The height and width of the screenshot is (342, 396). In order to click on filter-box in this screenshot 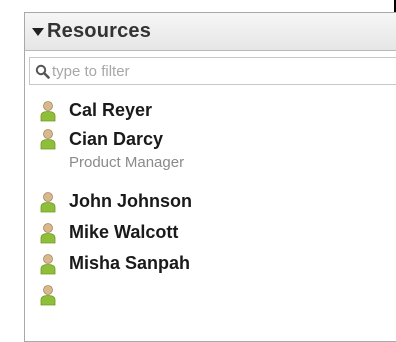, I will do `click(212, 71)`.